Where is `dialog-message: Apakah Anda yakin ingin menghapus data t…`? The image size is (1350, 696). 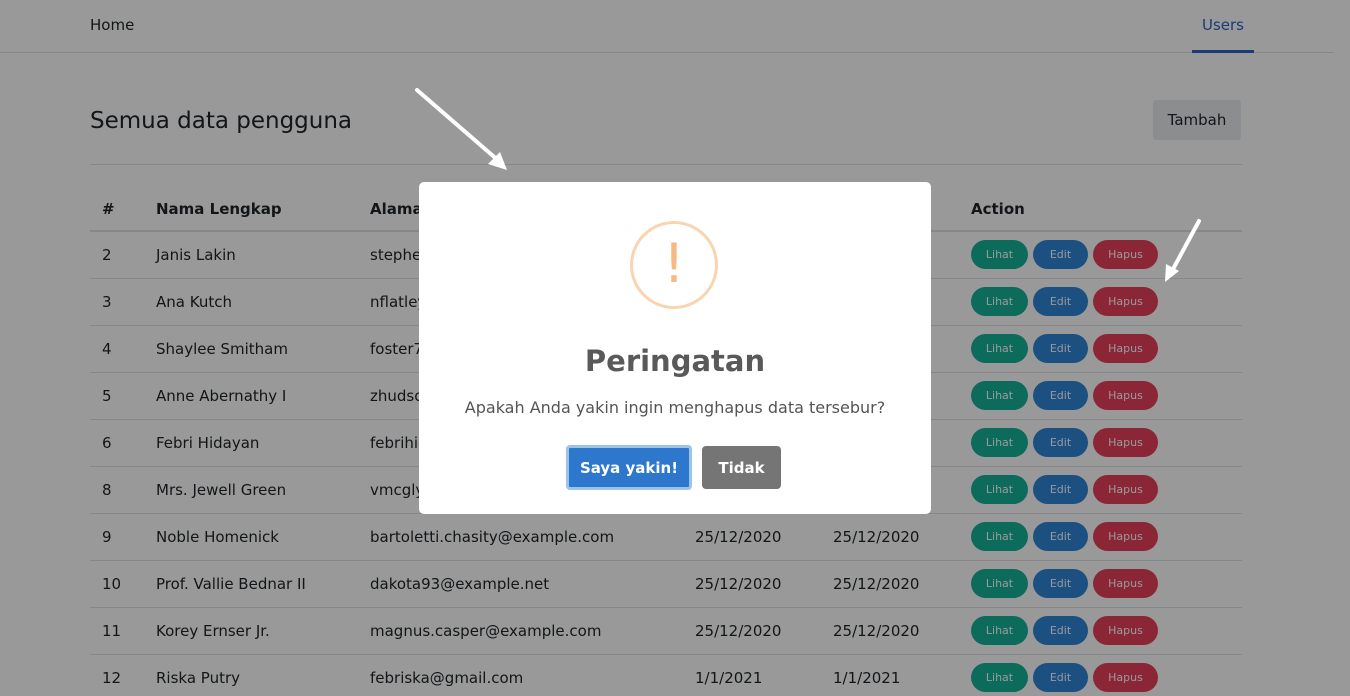 dialog-message: Apakah Anda yakin ingin menghapus data t… is located at coordinates (675, 407).